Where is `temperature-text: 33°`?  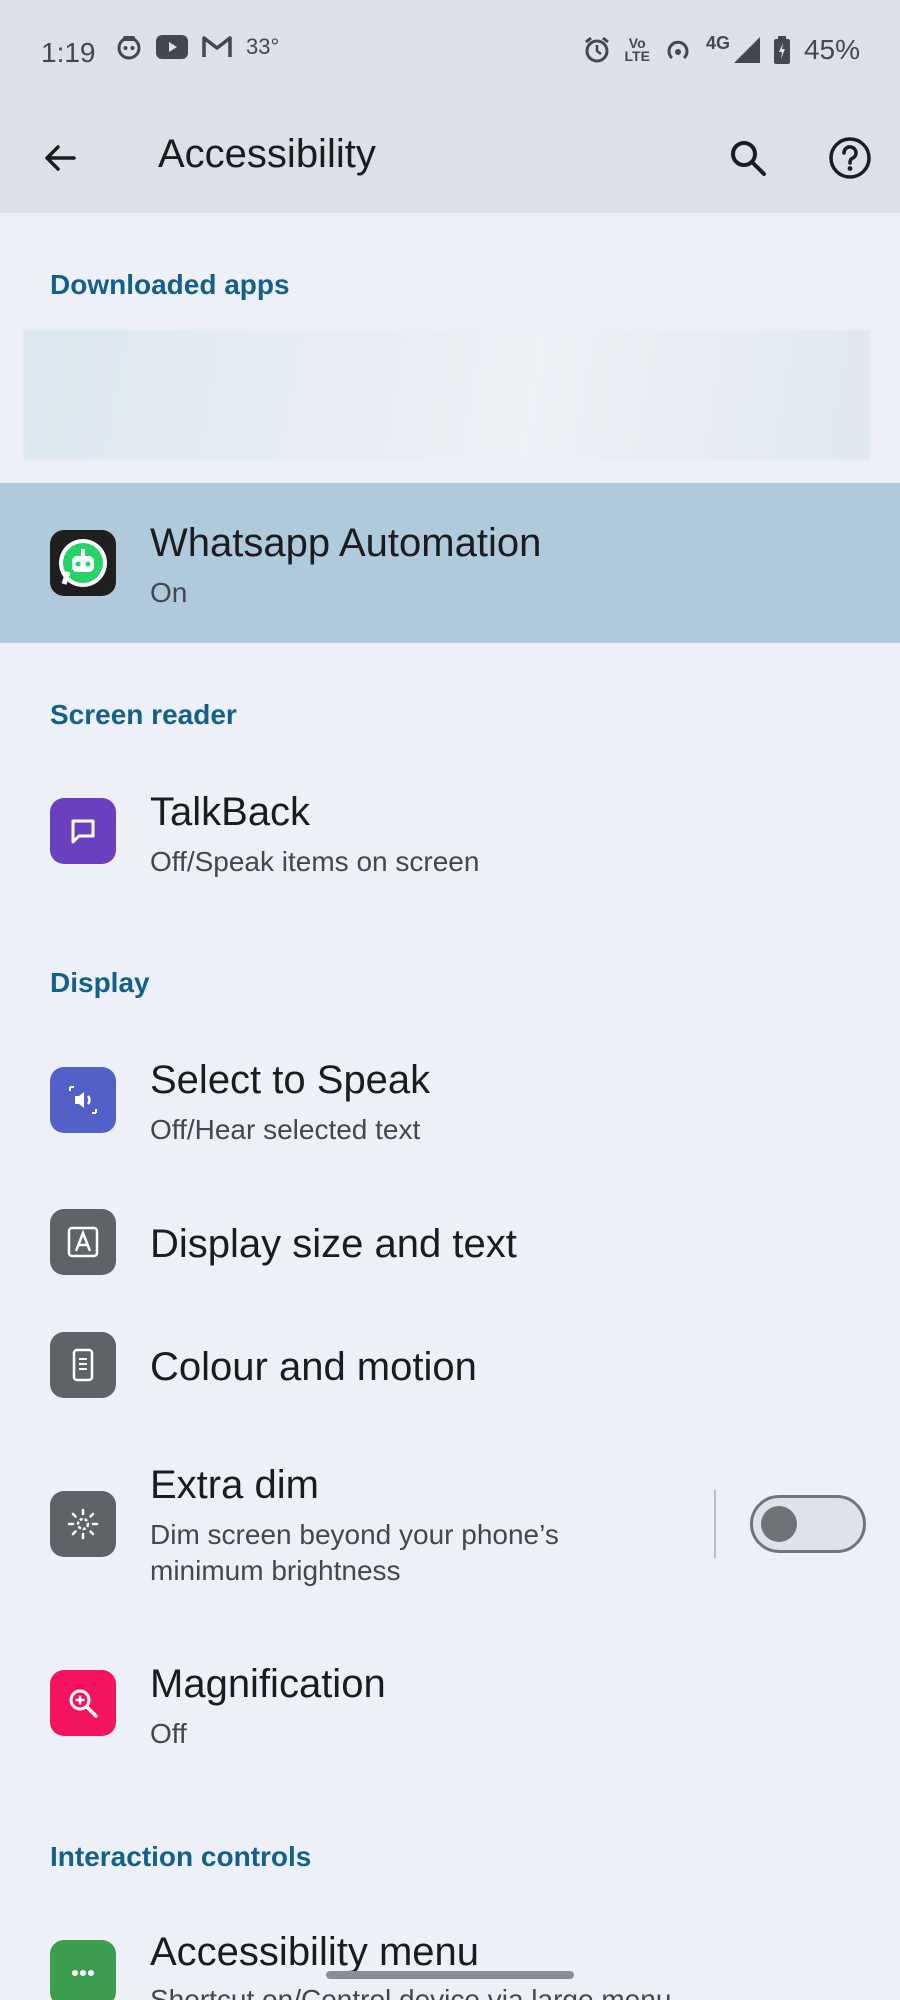
temperature-text: 33° is located at coordinates (263, 46).